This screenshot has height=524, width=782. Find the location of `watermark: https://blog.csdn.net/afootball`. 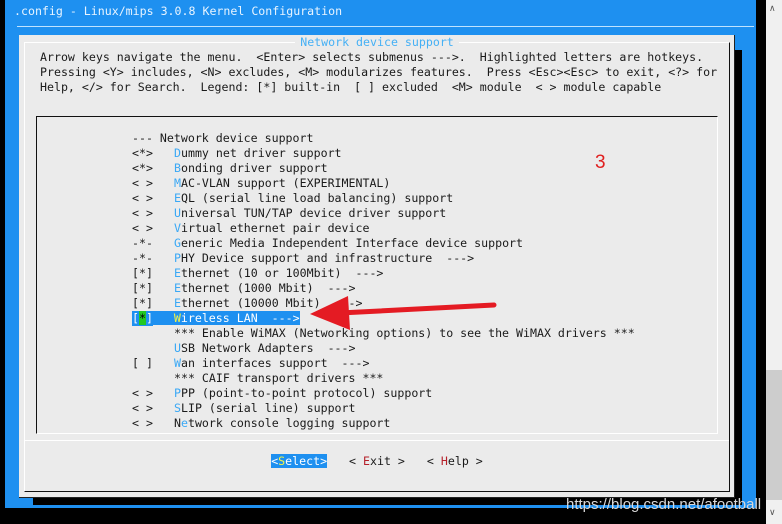

watermark: https://blog.csdn.net/afootball is located at coordinates (664, 504).